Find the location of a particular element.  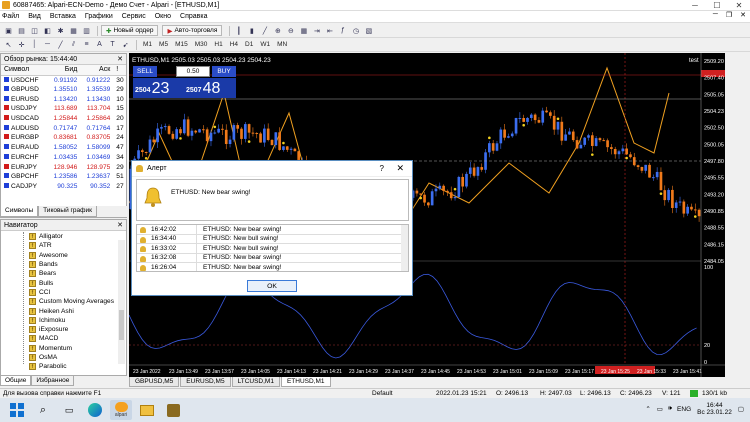

child-minimize-button: ─ is located at coordinates (715, 15).